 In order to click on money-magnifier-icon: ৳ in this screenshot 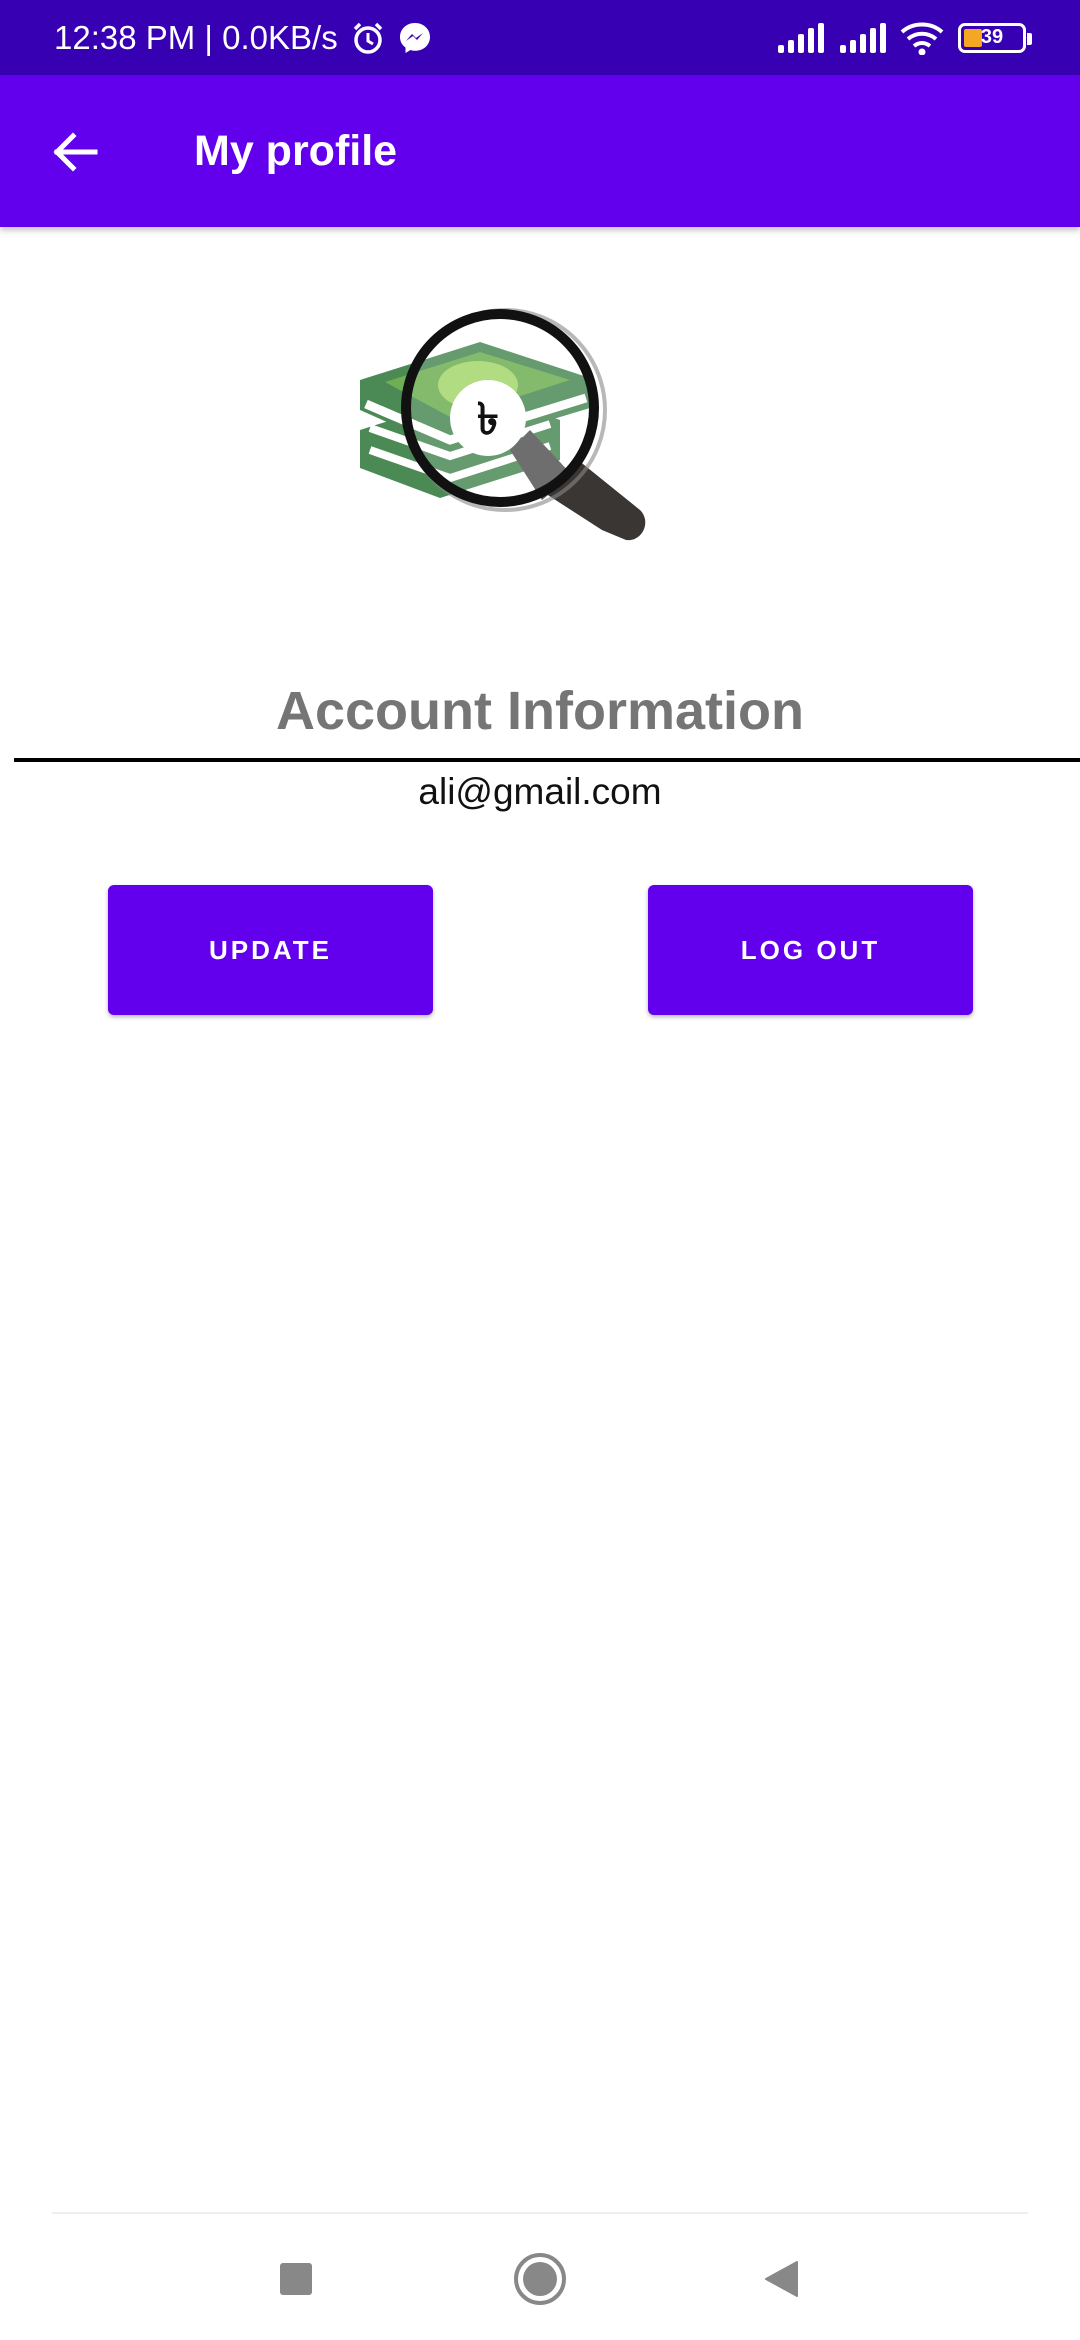, I will do `click(540, 455)`.